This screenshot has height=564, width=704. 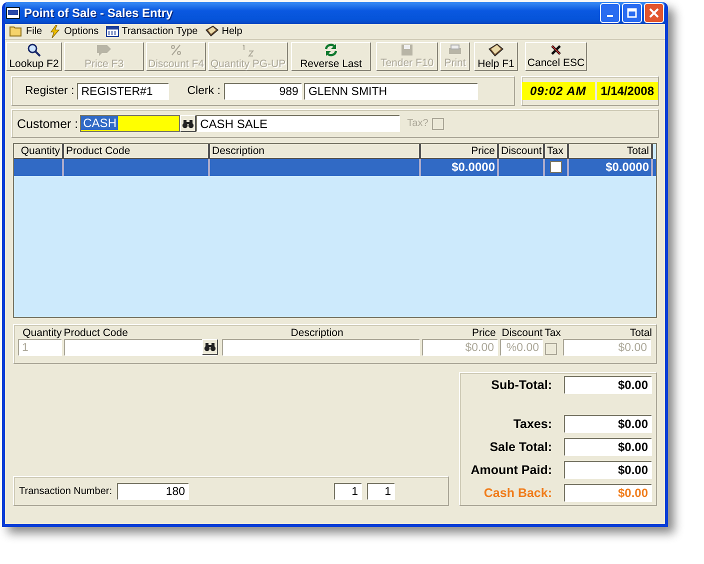 What do you see at coordinates (557, 151) in the screenshot?
I see `column-header: Tax` at bounding box center [557, 151].